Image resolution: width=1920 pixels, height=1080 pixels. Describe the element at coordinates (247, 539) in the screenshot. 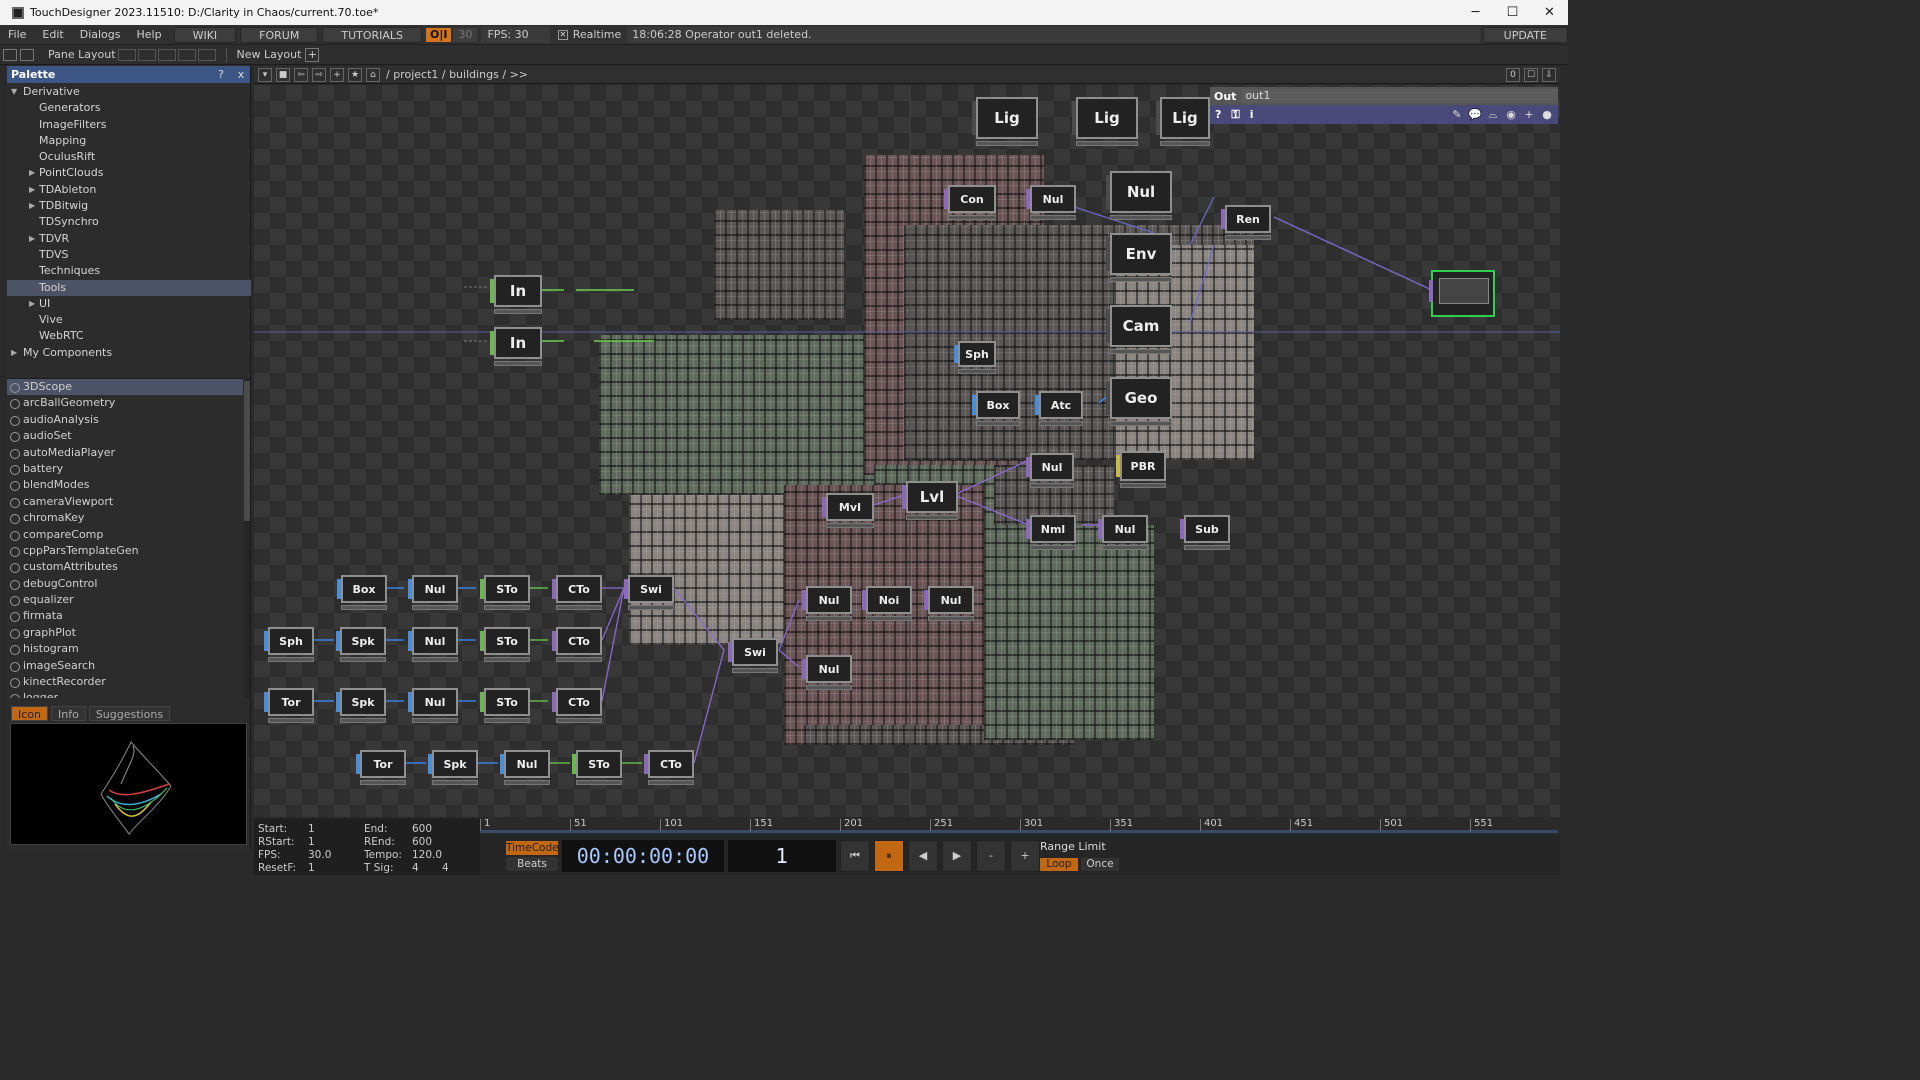

I see `component-list-scrollbar` at that location.